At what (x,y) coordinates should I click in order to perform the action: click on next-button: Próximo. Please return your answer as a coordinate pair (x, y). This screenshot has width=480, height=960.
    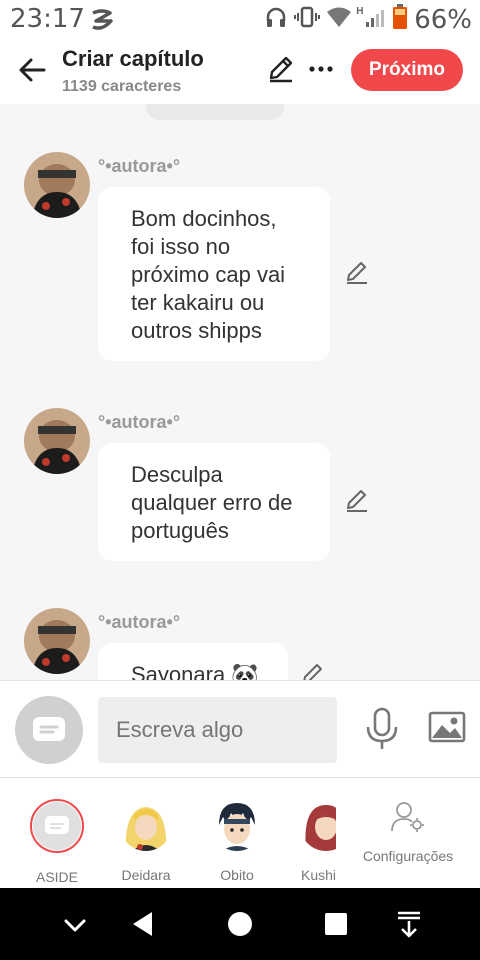
    Looking at the image, I should click on (407, 70).